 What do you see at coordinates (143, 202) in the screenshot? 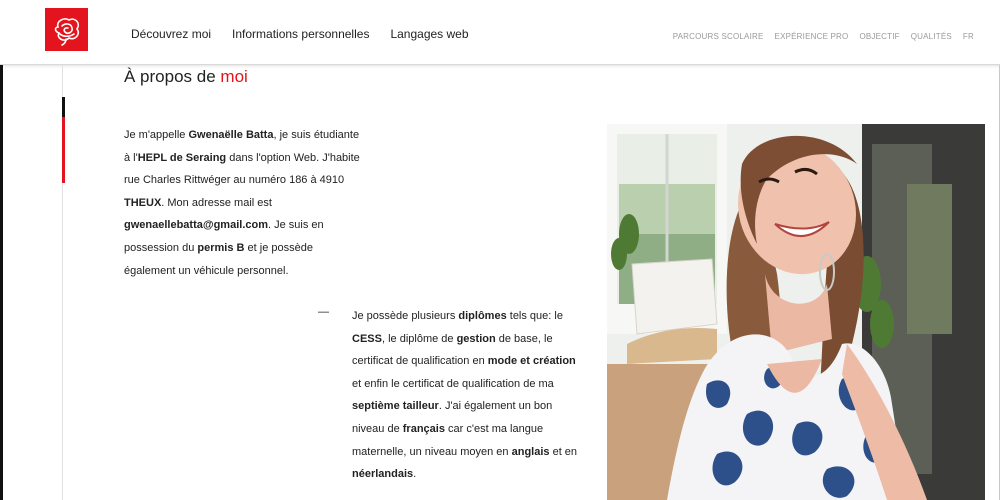
I see `intro-text-run: THEUX` at bounding box center [143, 202].